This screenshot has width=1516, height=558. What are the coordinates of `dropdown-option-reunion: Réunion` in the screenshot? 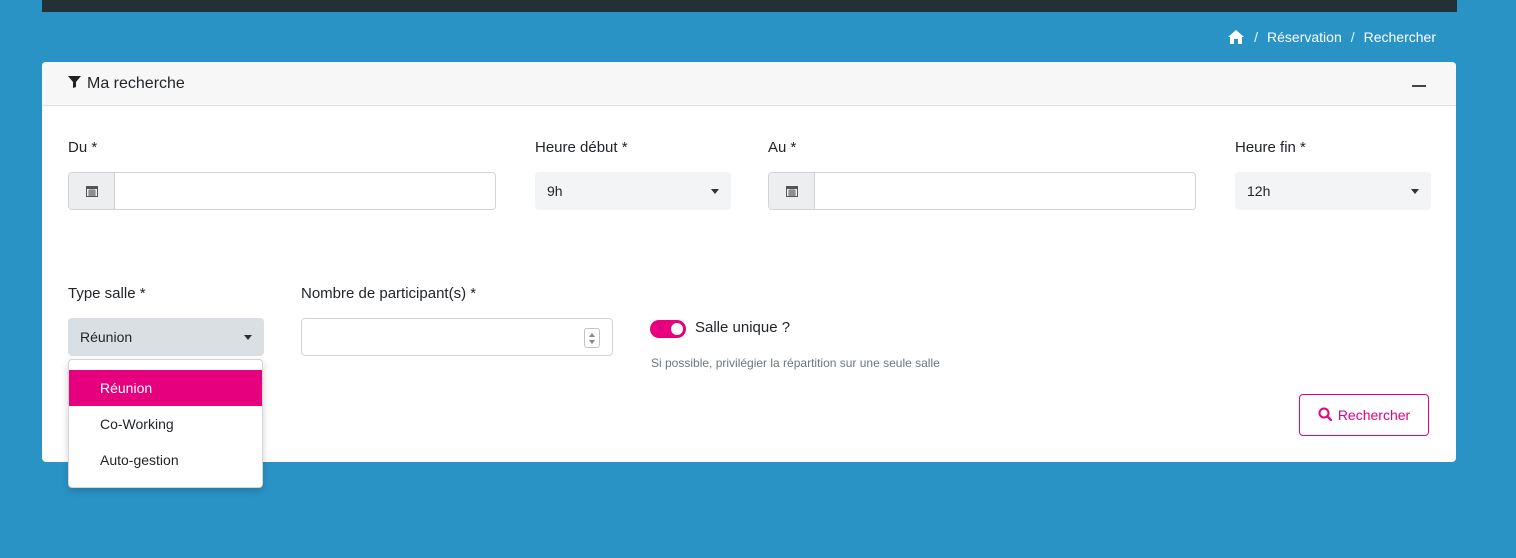 It's located at (165, 388).